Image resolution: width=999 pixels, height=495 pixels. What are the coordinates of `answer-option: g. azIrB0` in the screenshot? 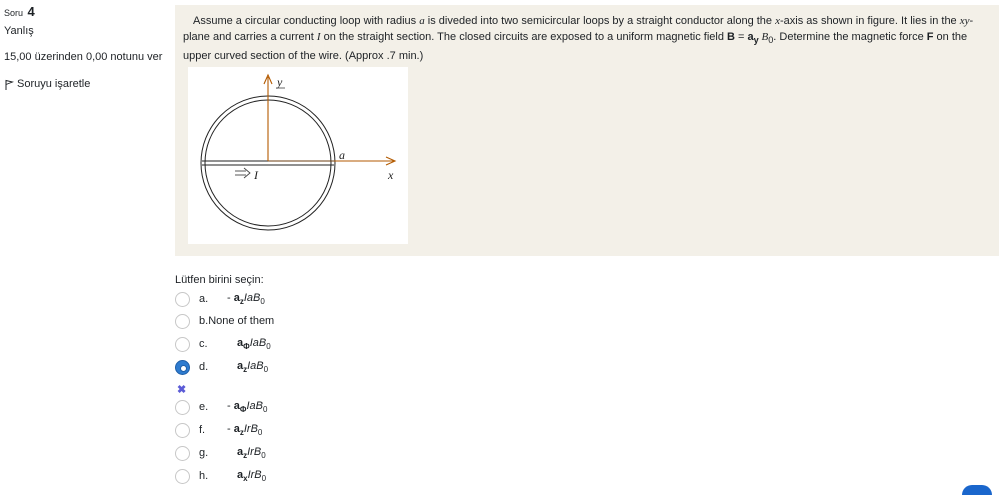 It's located at (325, 453).